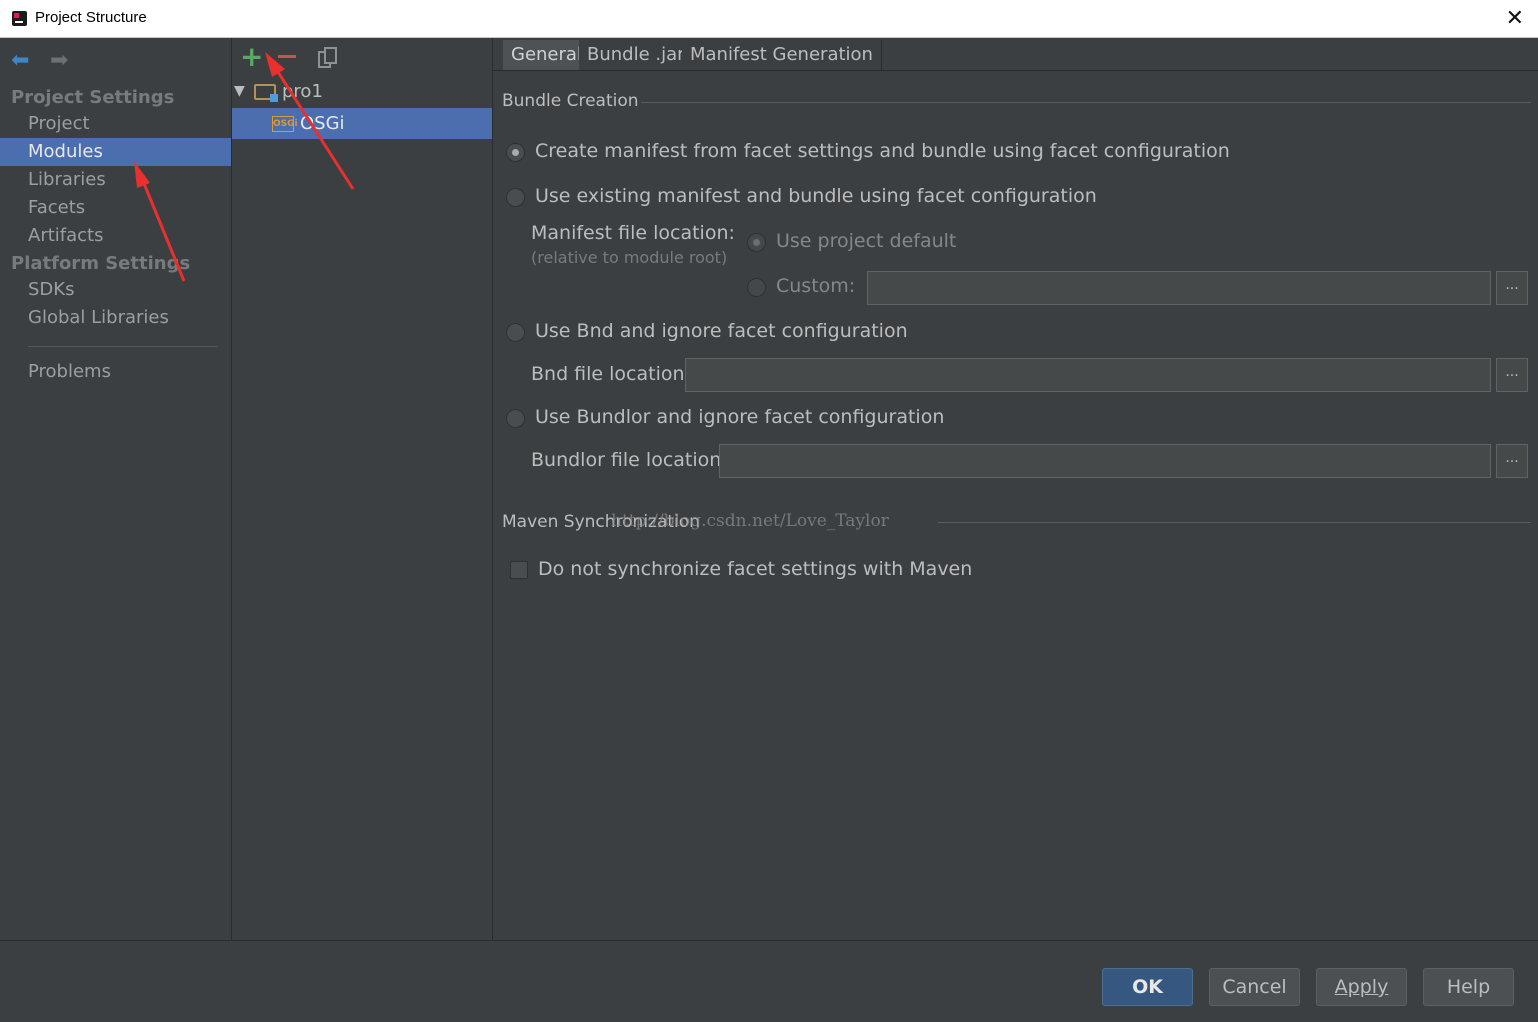  Describe the element at coordinates (1147, 987) in the screenshot. I see `ok-button: OK` at that location.